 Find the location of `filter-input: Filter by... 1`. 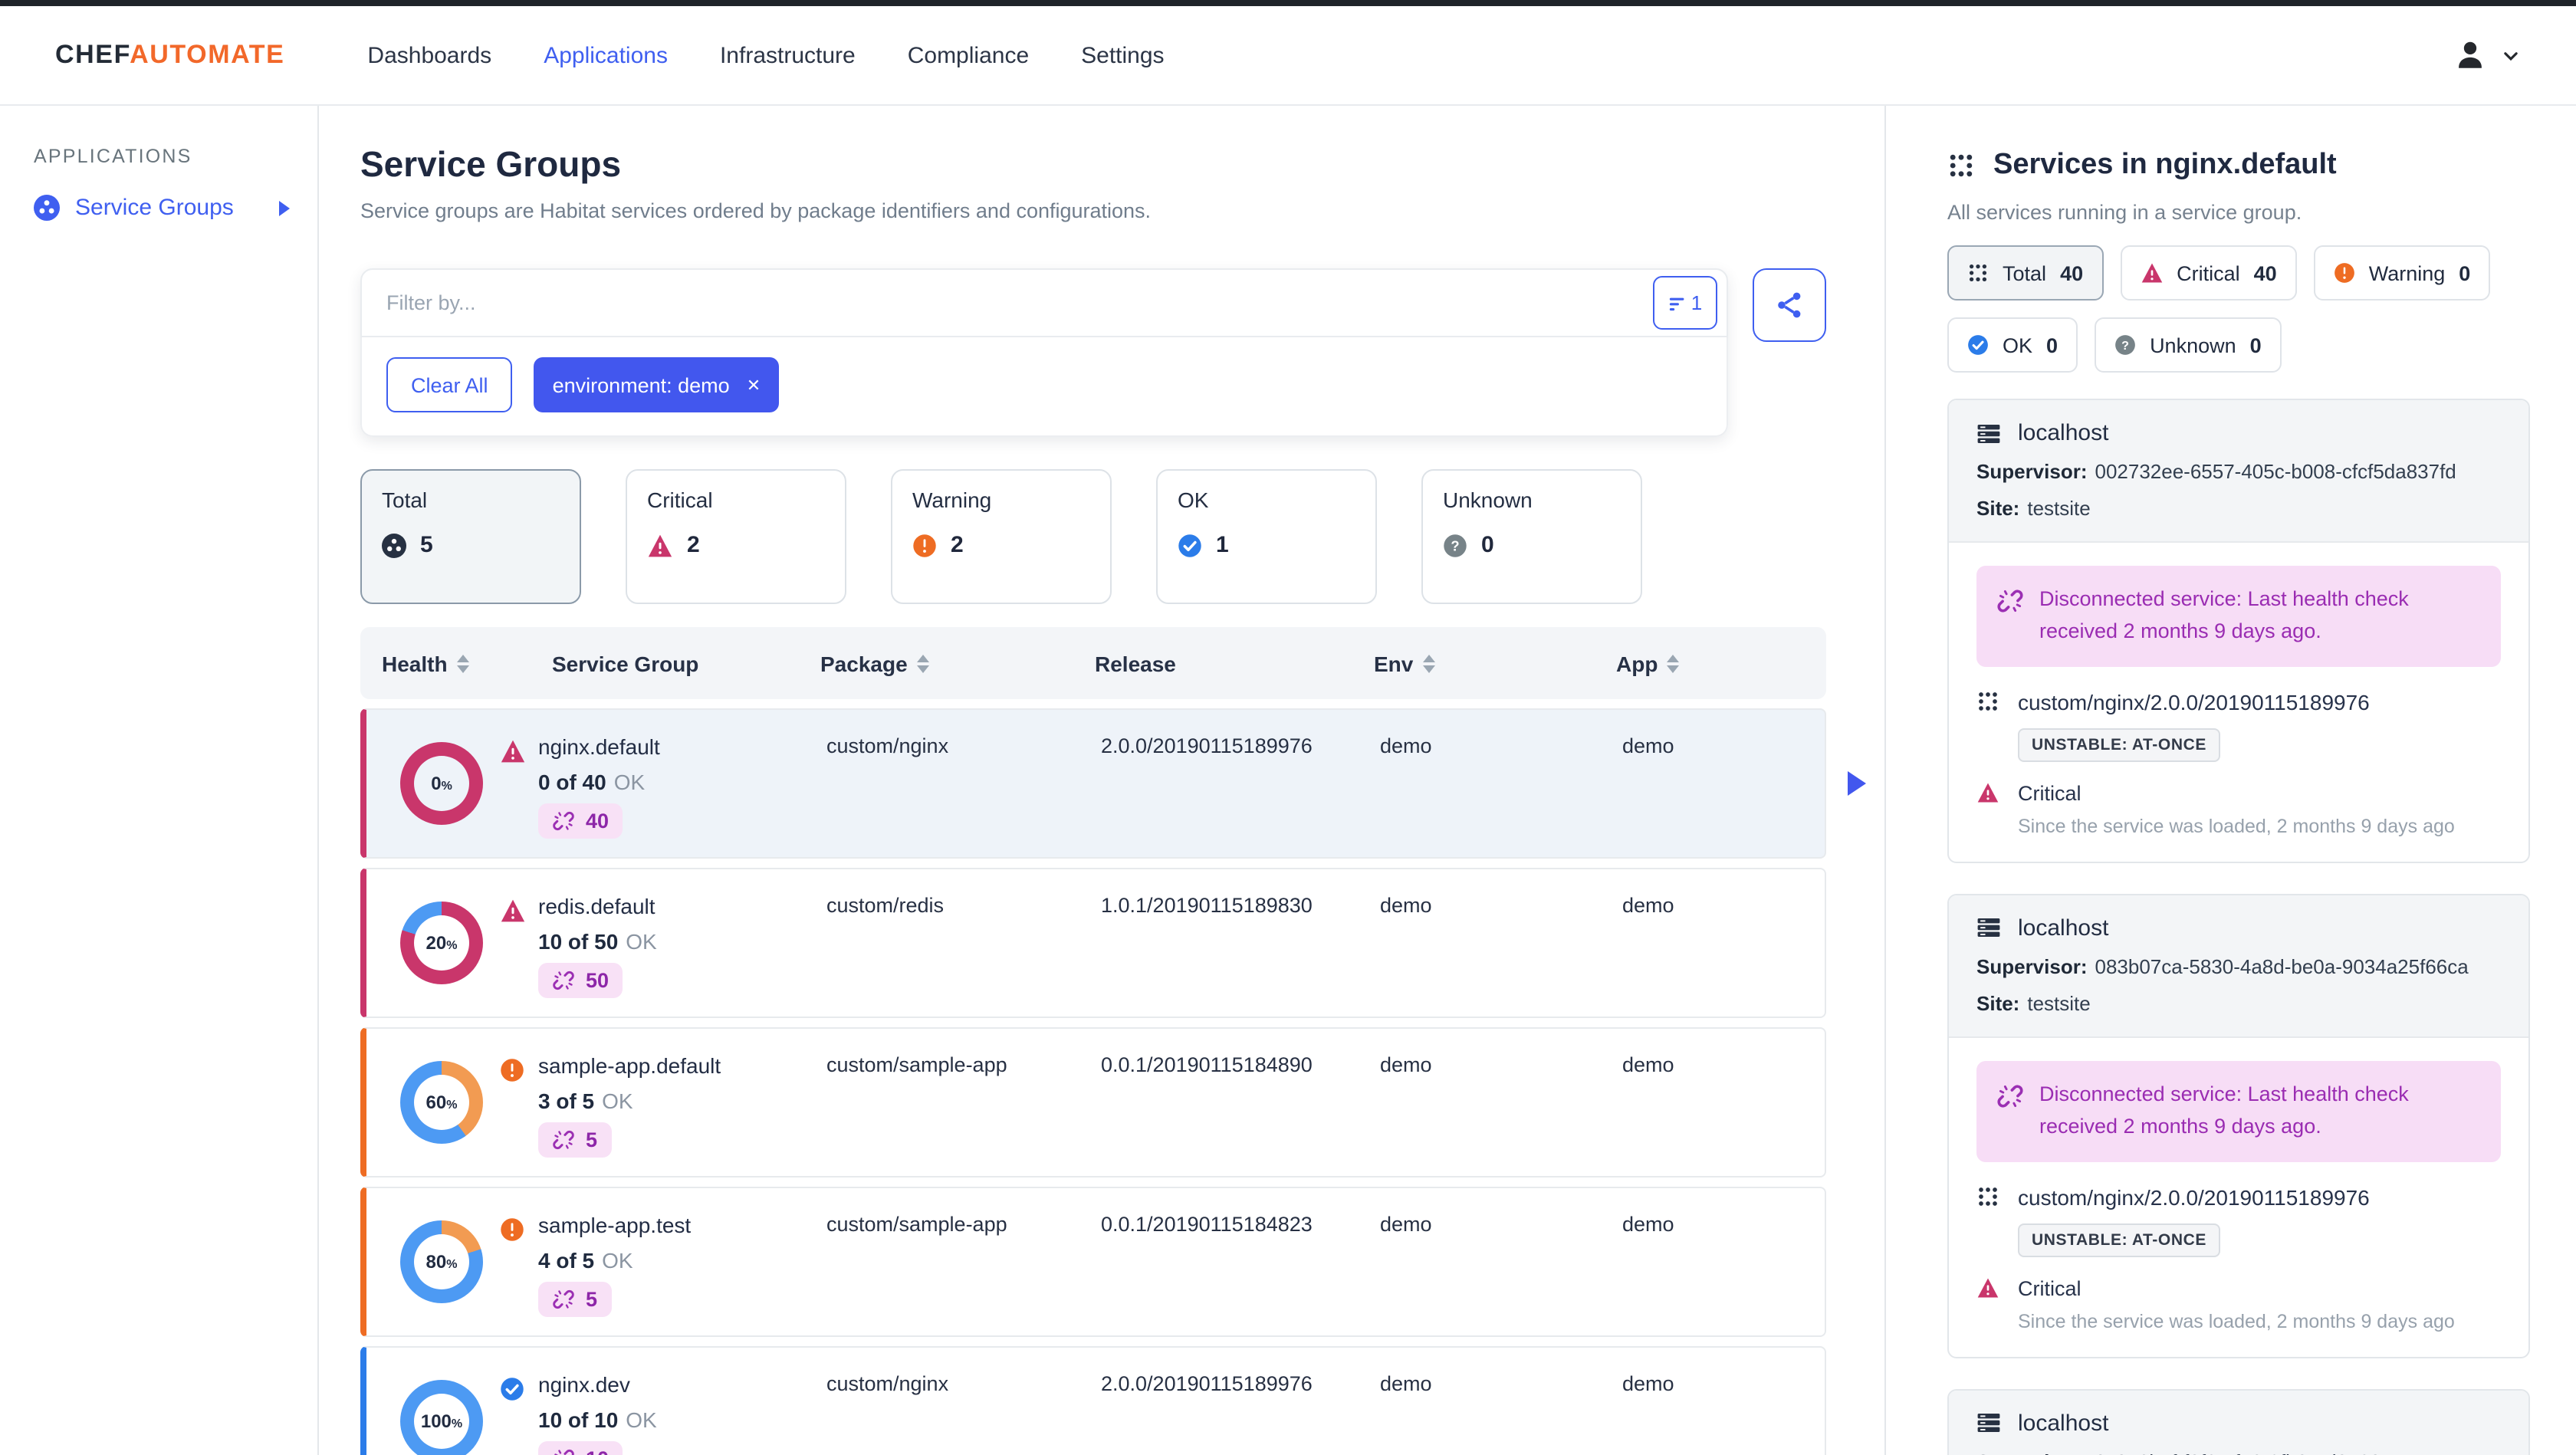

filter-input: Filter by... 1 is located at coordinates (1044, 302).